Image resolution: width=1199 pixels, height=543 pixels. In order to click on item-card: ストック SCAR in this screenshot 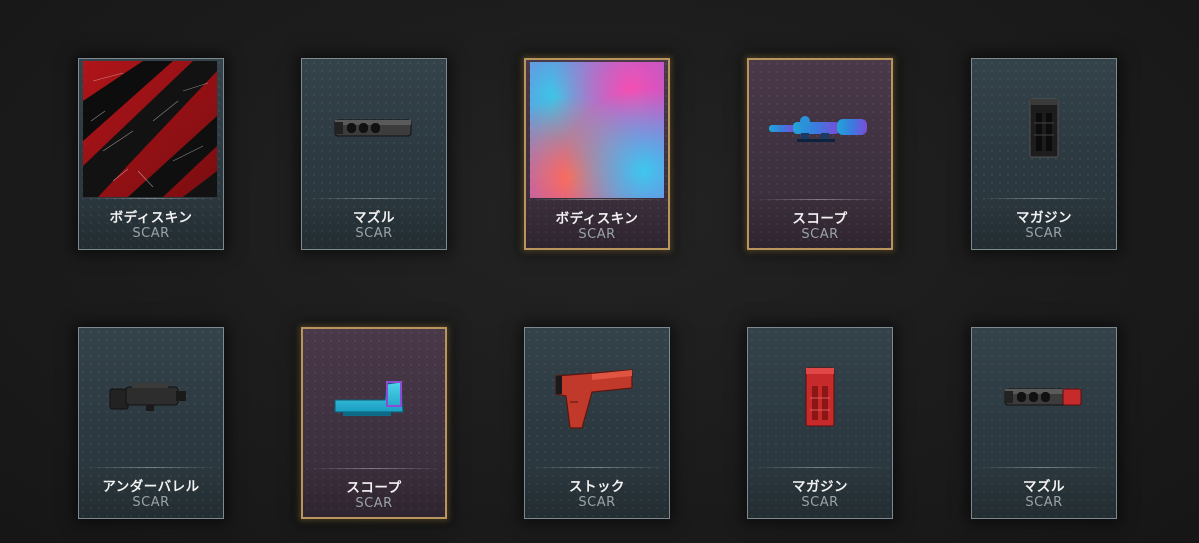, I will do `click(597, 423)`.